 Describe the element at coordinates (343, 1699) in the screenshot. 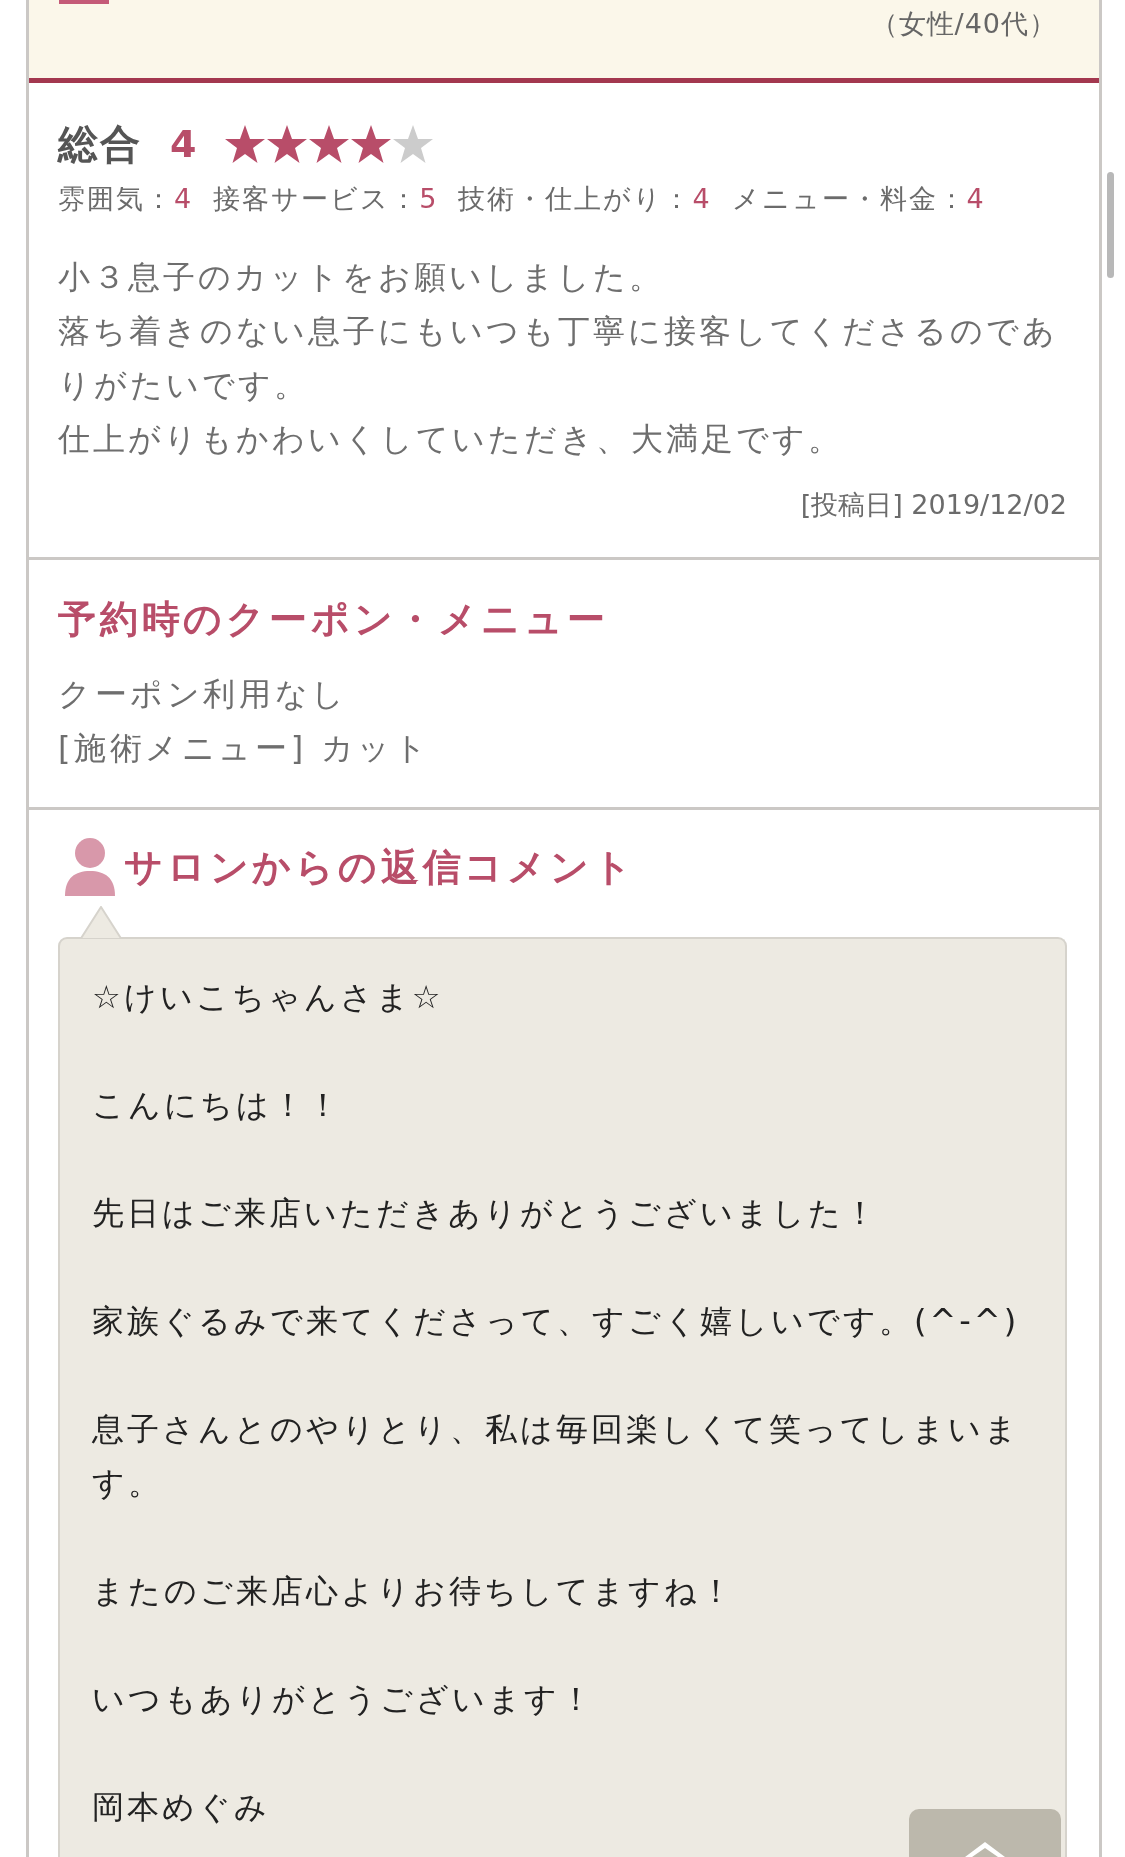

I see `reply-text: いつもありがとうございます！` at that location.